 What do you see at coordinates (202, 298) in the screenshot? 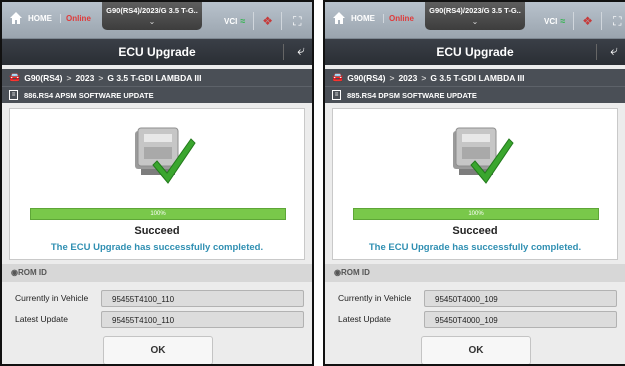
I see `current-value-field: 95455T4100_110` at bounding box center [202, 298].